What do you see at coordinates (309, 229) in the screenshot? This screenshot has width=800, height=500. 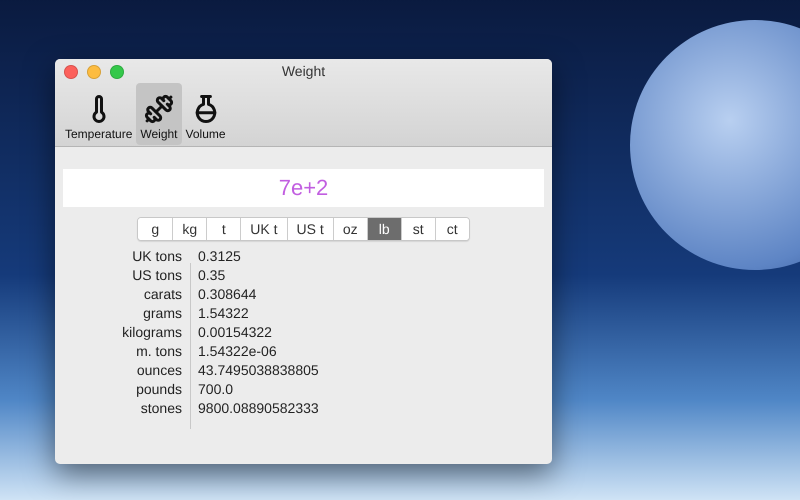 I see `unit-segment: US t` at bounding box center [309, 229].